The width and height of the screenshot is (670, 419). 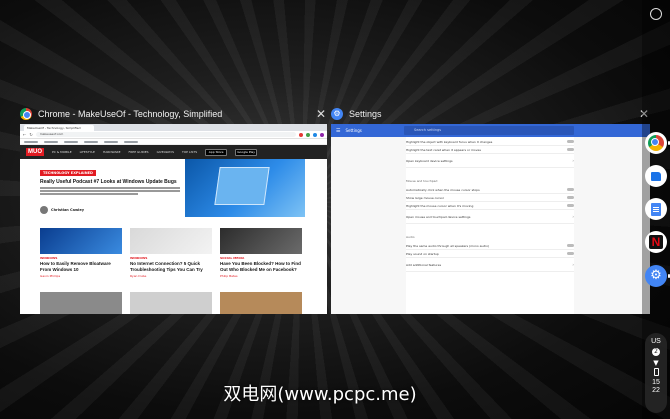 I want to click on shelf-app-netflix: N, so click(x=656, y=242).